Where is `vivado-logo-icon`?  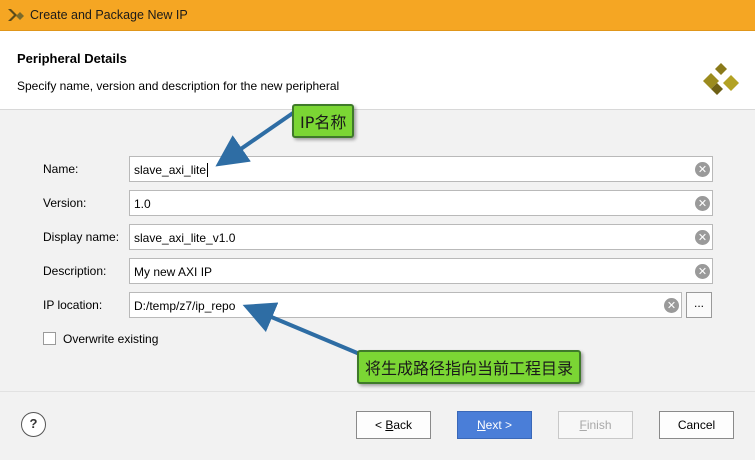
vivado-logo-icon is located at coordinates (16, 15).